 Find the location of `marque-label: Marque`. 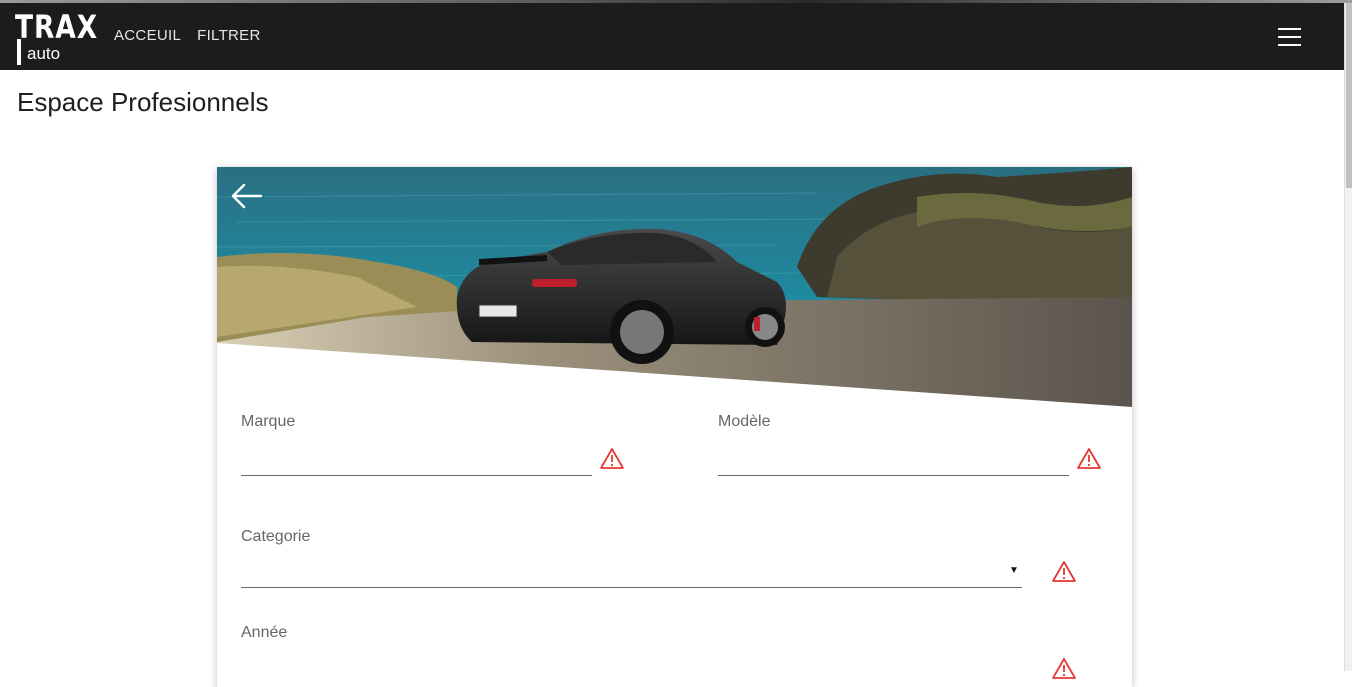

marque-label: Marque is located at coordinates (268, 421).